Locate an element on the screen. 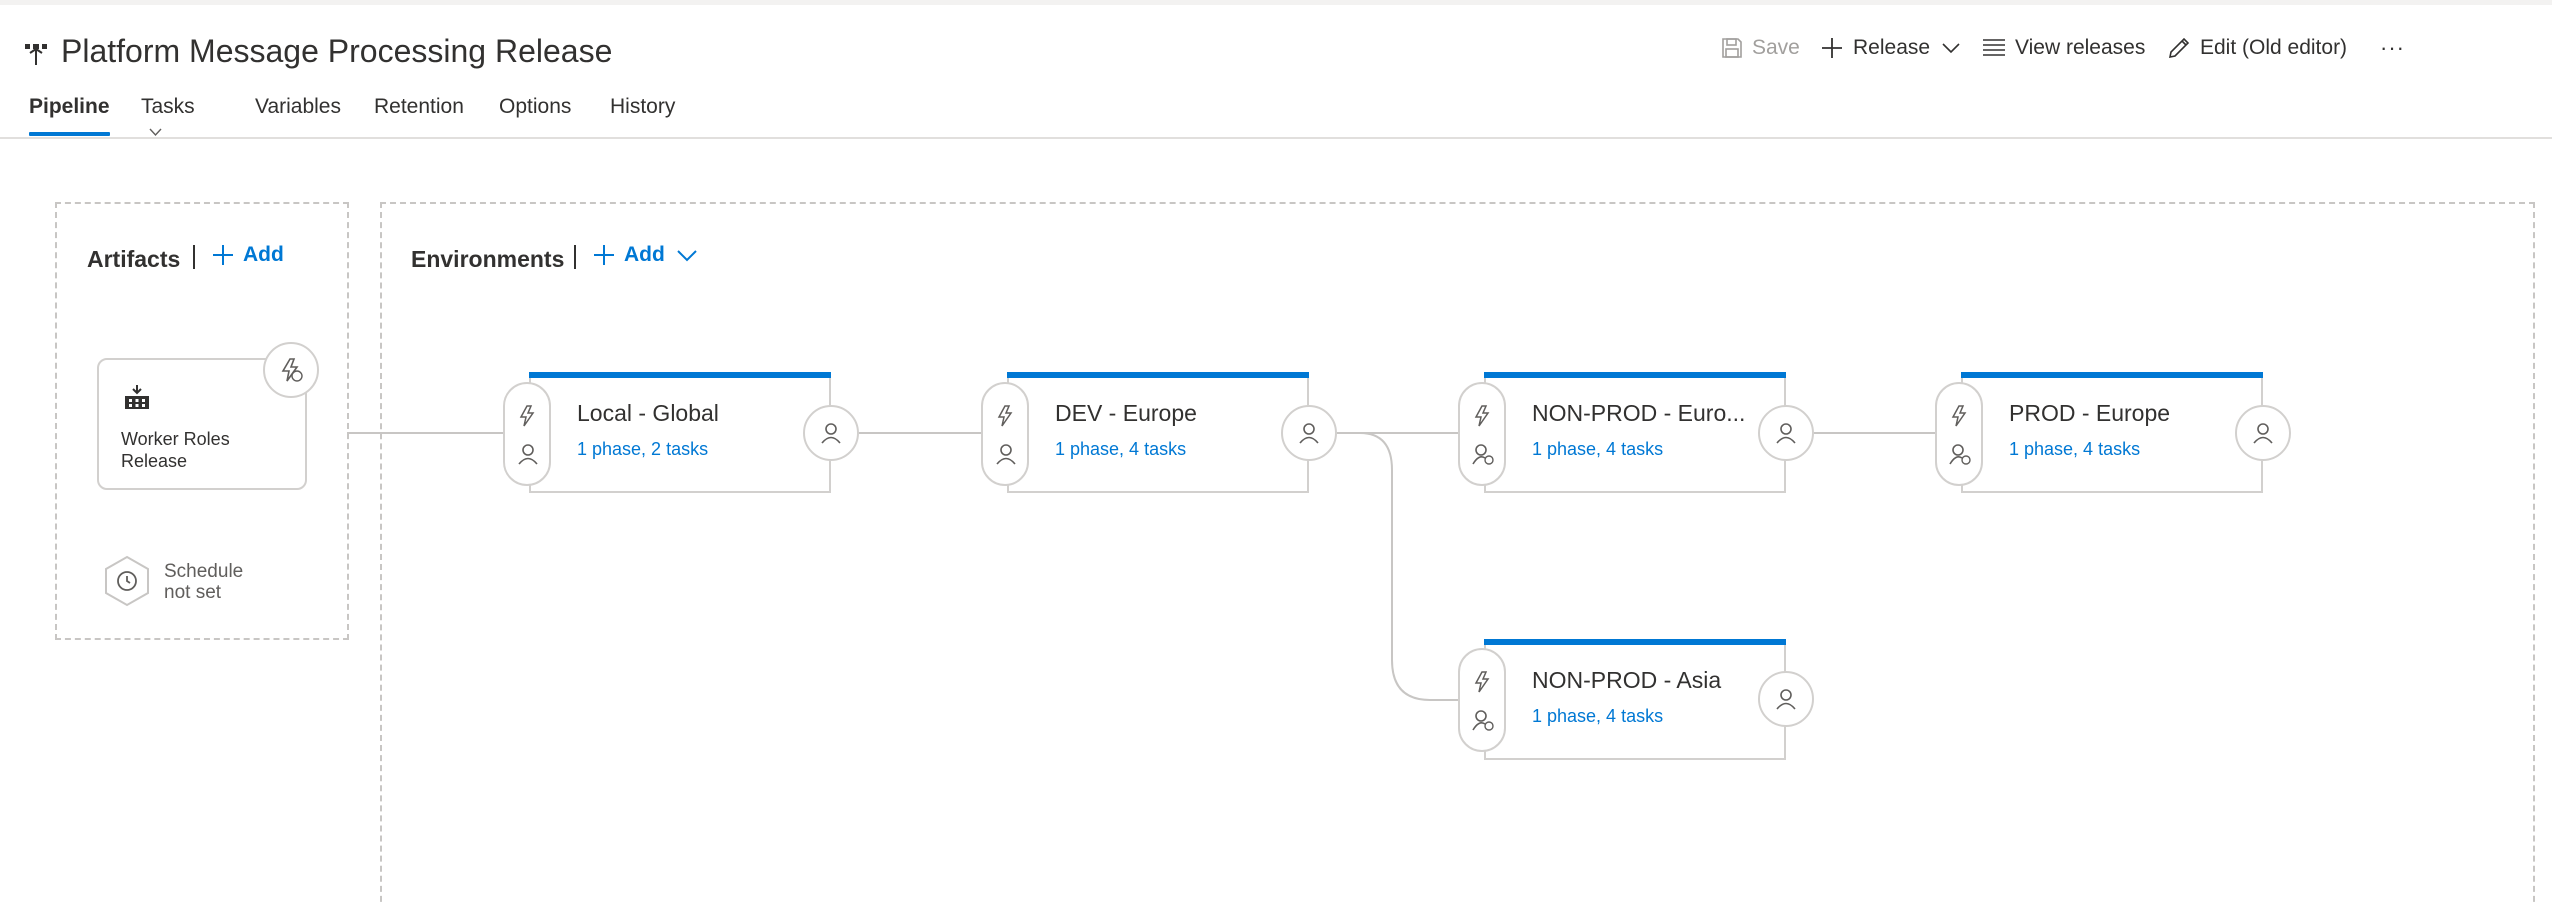 The height and width of the screenshot is (905, 2552). release-label: Release is located at coordinates (1892, 47).